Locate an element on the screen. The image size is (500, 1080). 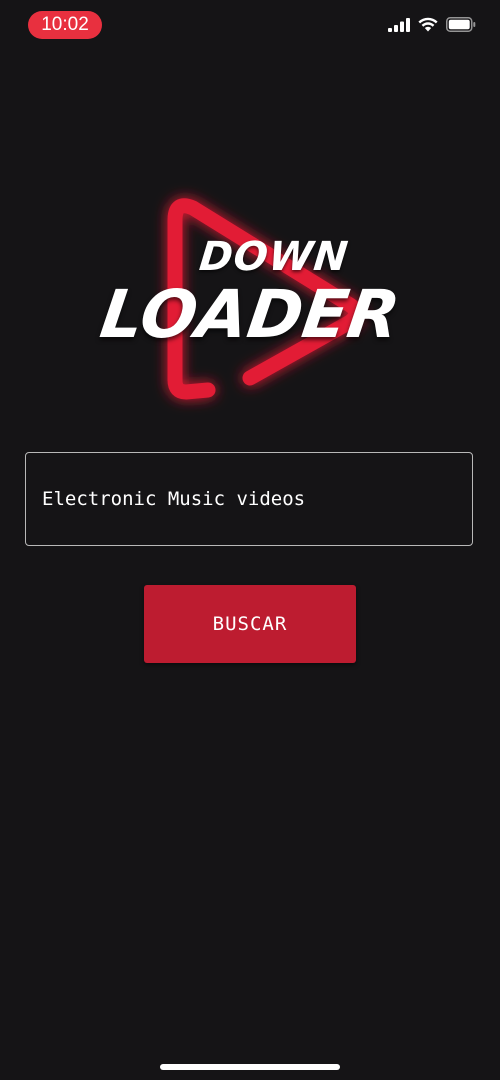
logo-text-down: DOWN is located at coordinates (274, 257).